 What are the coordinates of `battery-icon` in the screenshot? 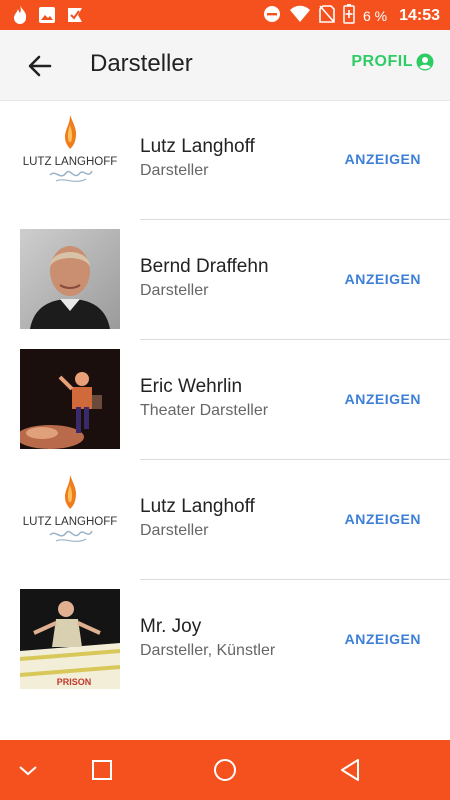 It's located at (349, 16).